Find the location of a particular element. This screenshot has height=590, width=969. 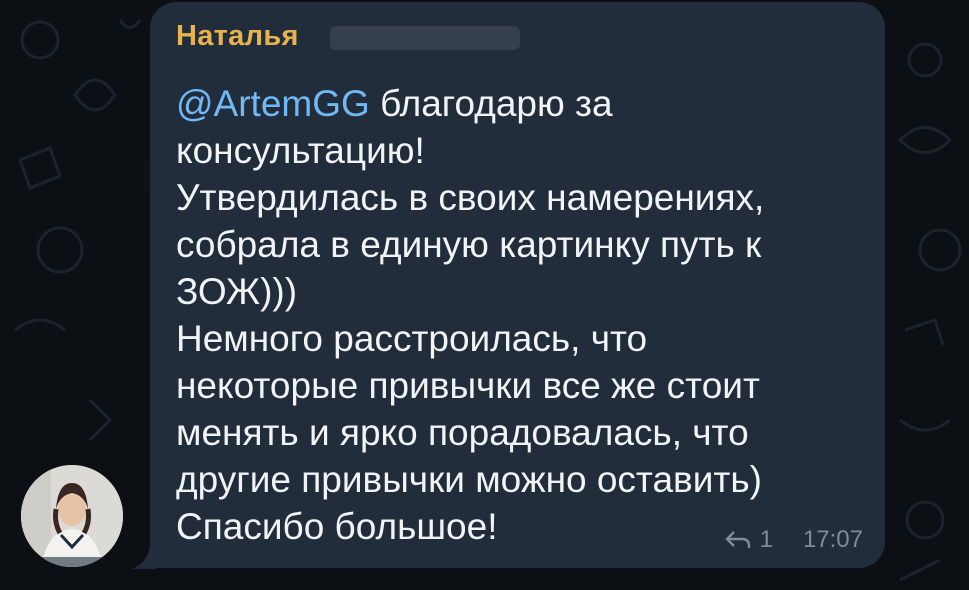

reply-count: 1 is located at coordinates (766, 540).